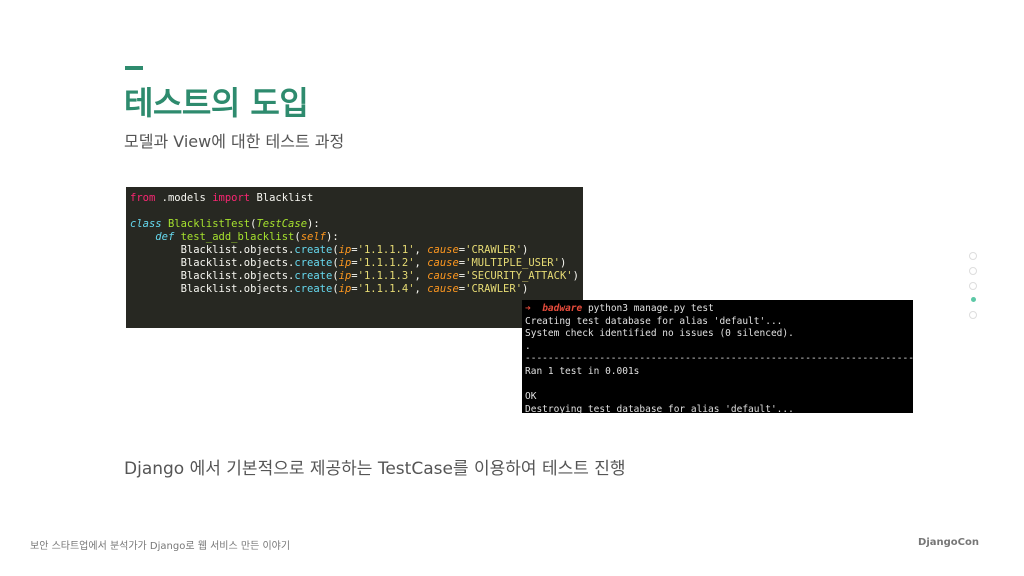 The image size is (1024, 576). What do you see at coordinates (225, 224) in the screenshot?
I see `code-line-class: class BlacklistTest(TestCase):` at bounding box center [225, 224].